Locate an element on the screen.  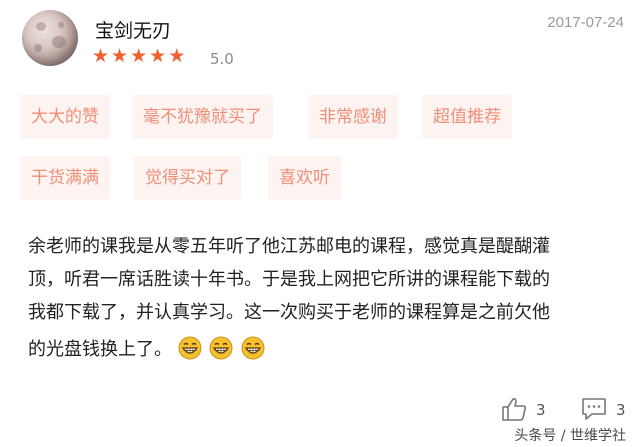
rating-stars: ★ ★ ★ ★ ★ is located at coordinates (138, 56).